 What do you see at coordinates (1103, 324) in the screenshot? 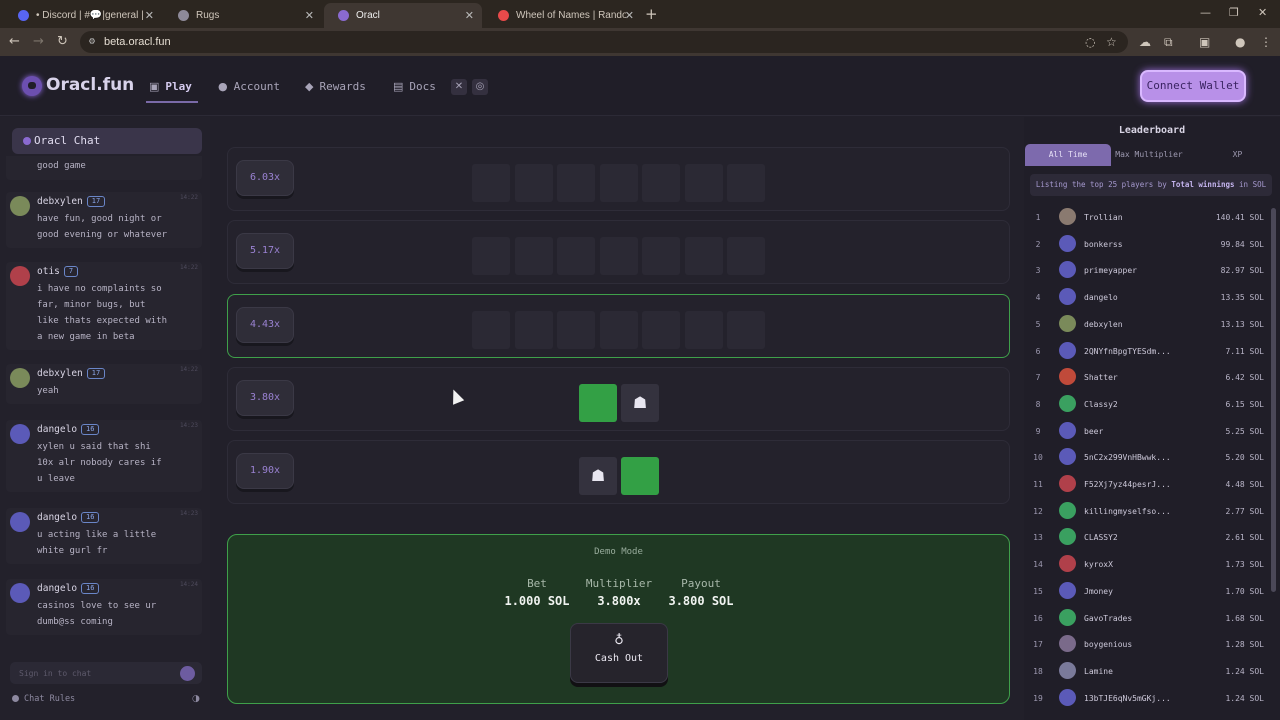
I see `player-name: debxylen` at bounding box center [1103, 324].